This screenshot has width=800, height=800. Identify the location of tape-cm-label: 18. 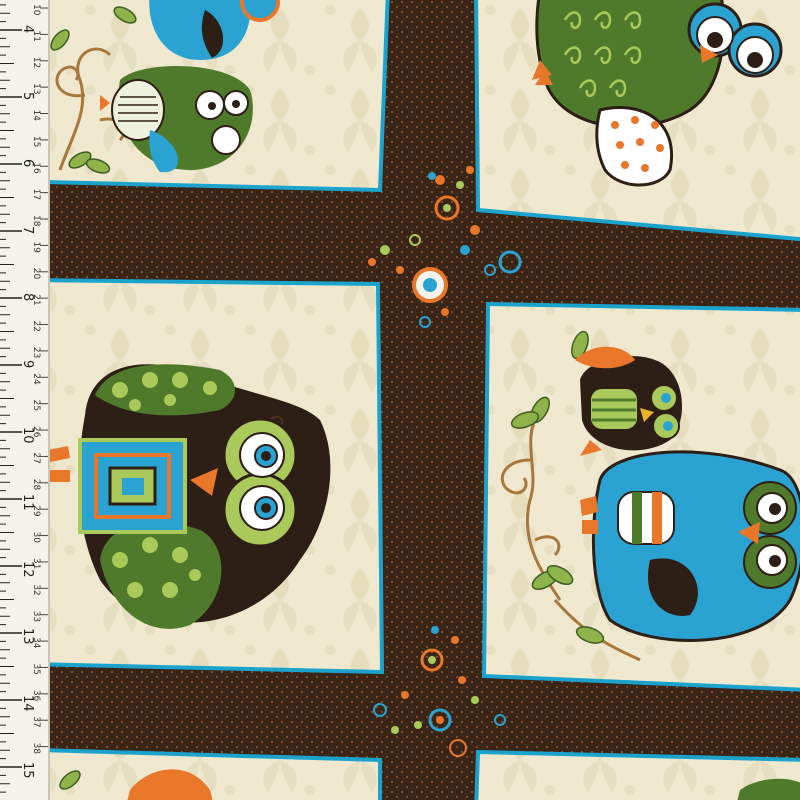
(36, 221).